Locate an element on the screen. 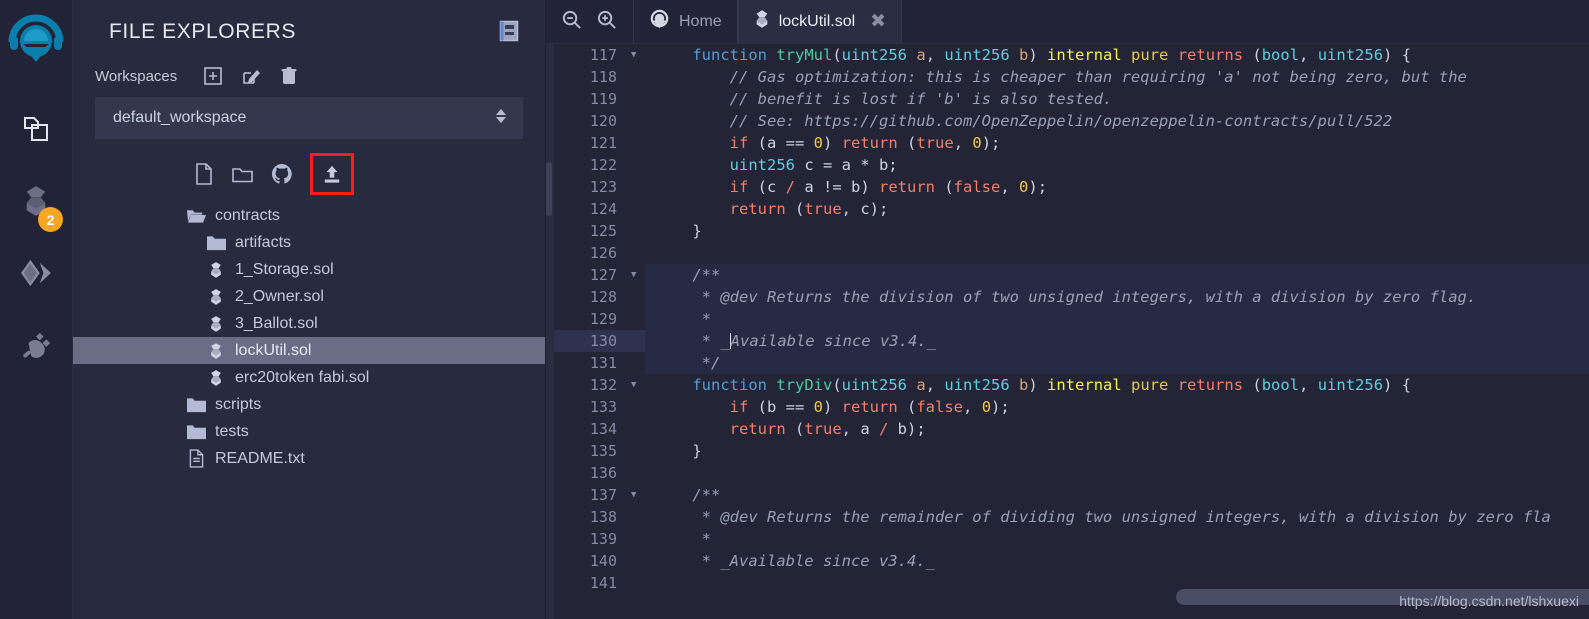 This screenshot has width=1589, height=619. line-number: 134 is located at coordinates (603, 429).